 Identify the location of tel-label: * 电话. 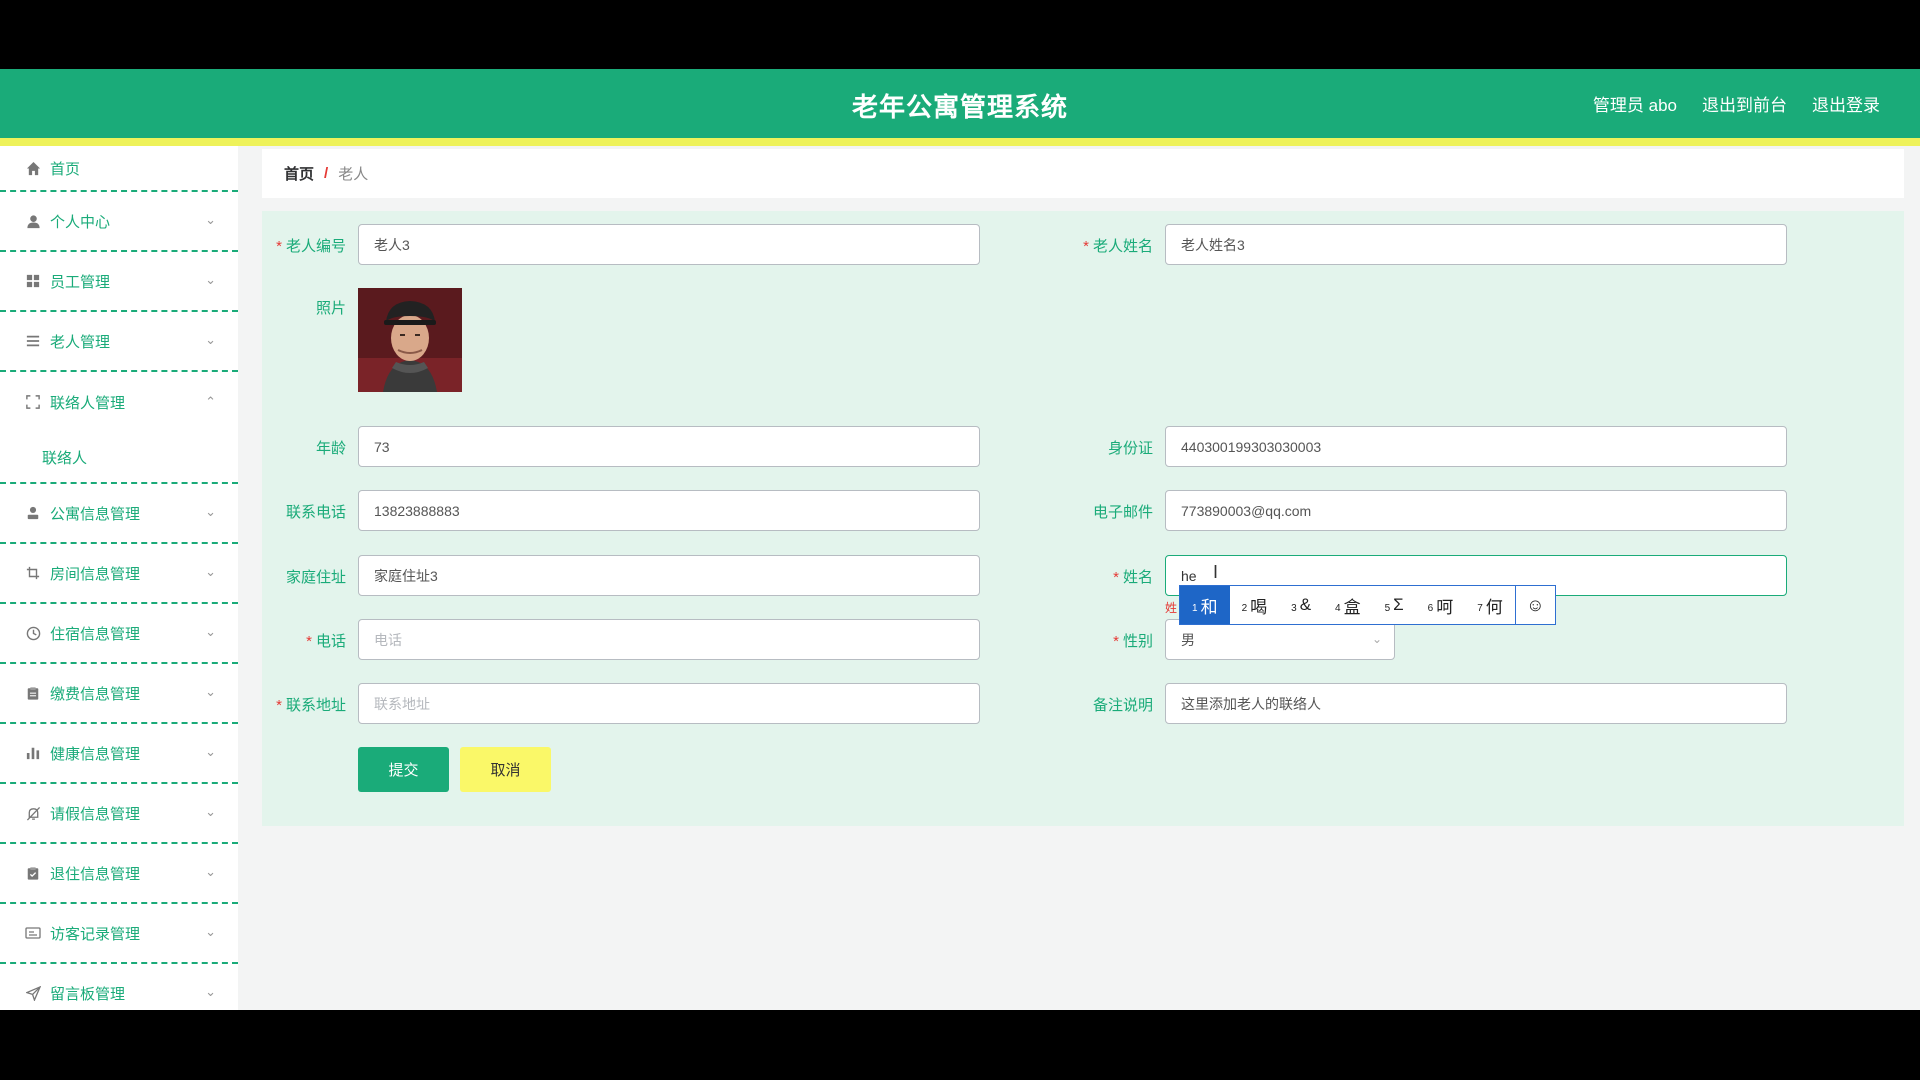
(326, 641).